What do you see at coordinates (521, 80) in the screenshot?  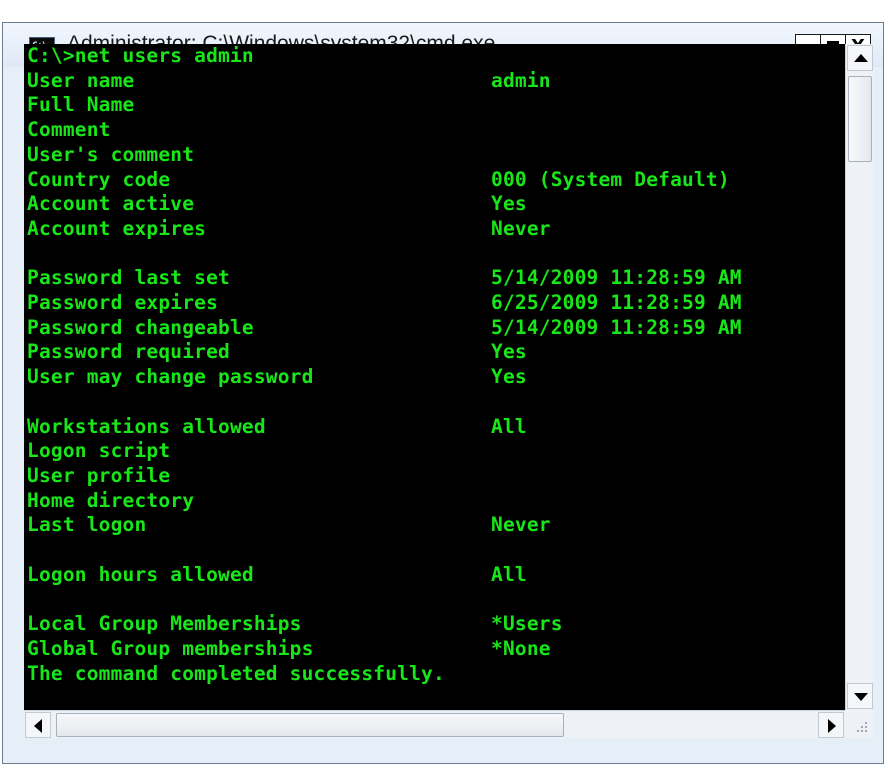 I see `field-value-user-name: admin` at bounding box center [521, 80].